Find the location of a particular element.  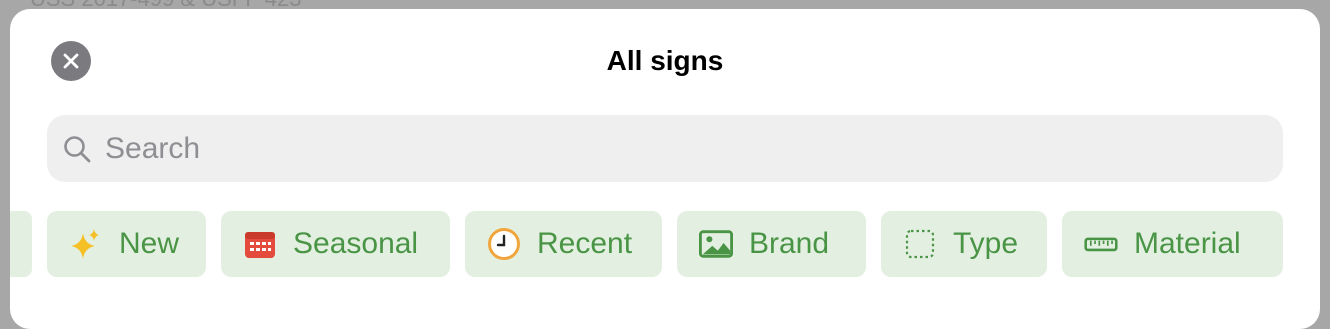

category-chip-seasonal: Seasonal is located at coordinates (335, 244).